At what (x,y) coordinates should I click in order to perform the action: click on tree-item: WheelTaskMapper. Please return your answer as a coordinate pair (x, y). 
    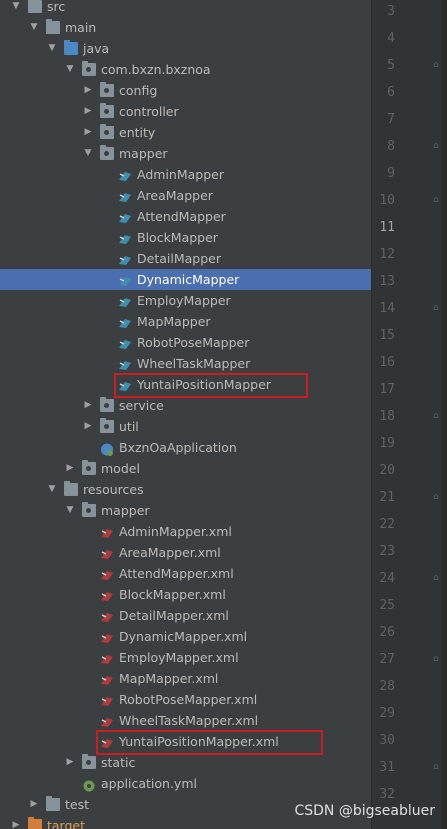
    Looking at the image, I should click on (185, 363).